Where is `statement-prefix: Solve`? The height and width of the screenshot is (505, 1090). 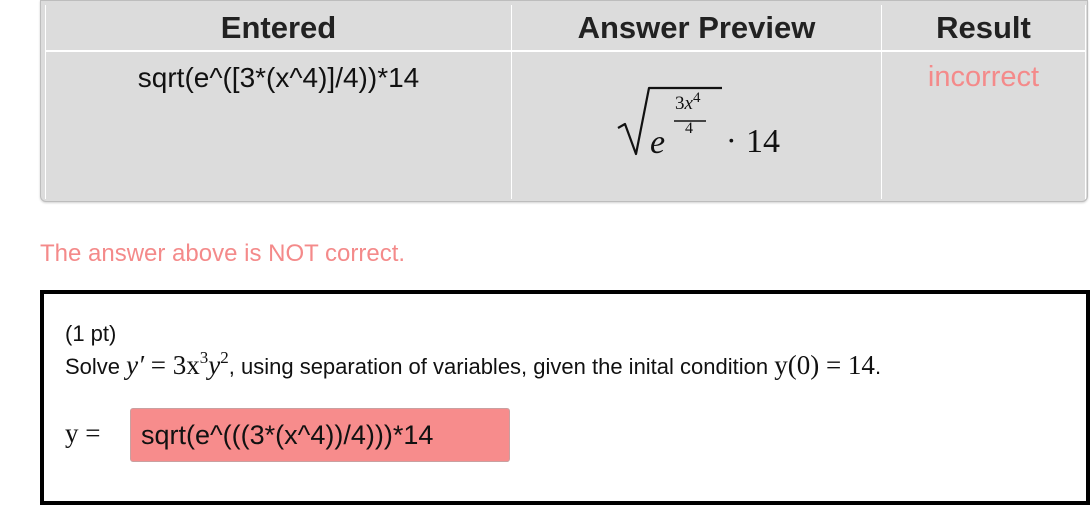 statement-prefix: Solve is located at coordinates (96, 366).